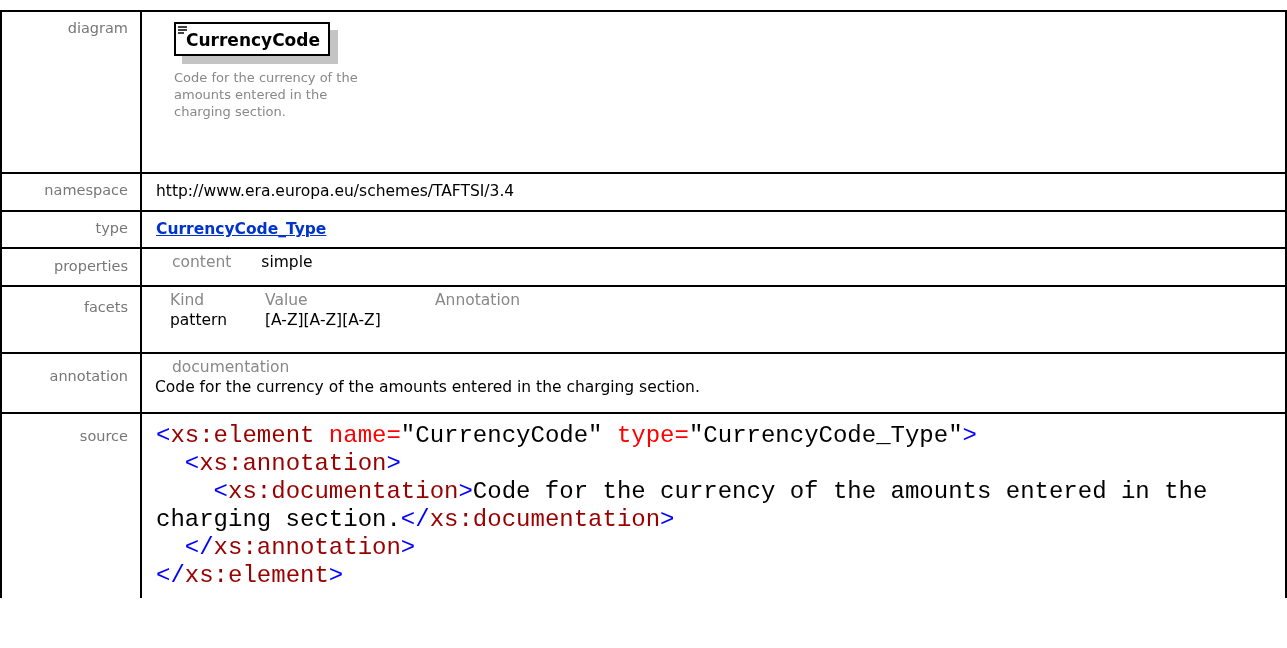  Describe the element at coordinates (199, 320) in the screenshot. I see `facet-cell-text: pattern` at that location.